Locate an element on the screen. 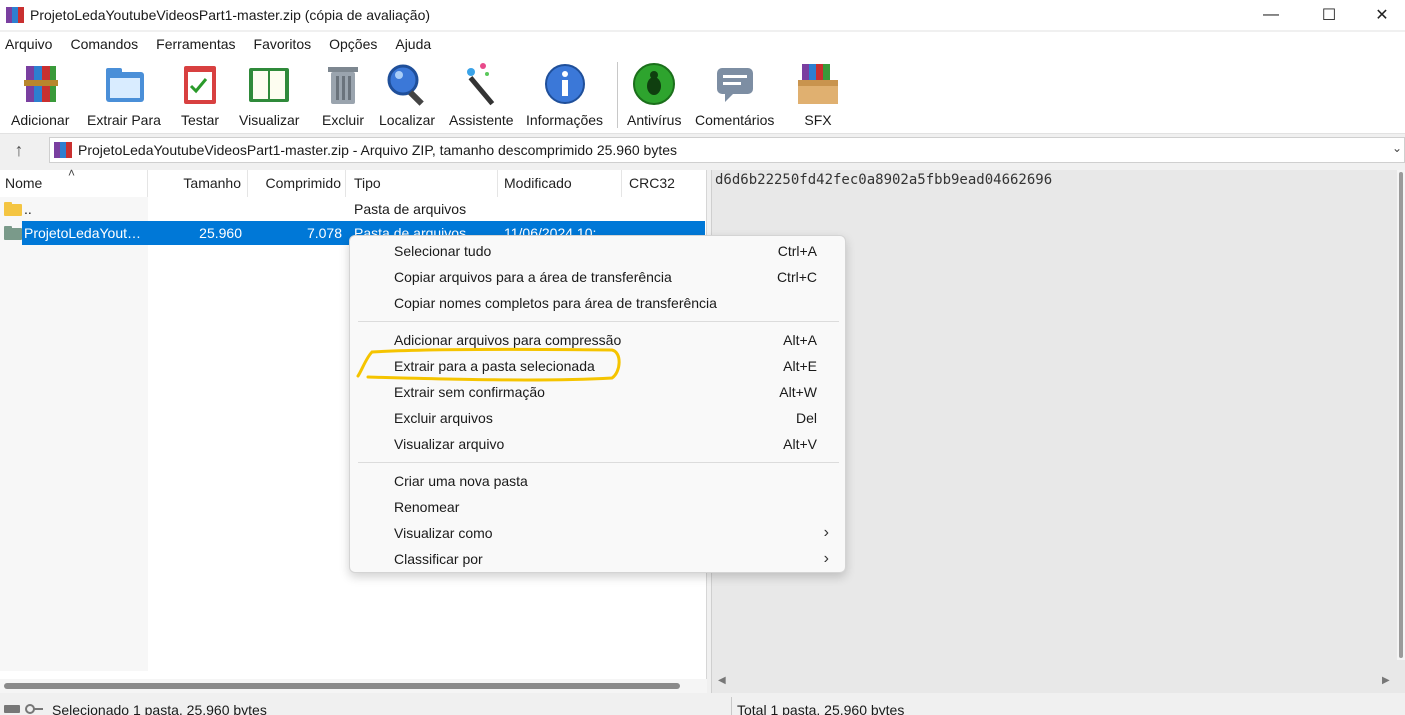  toolbar-localizar-button: Localizar is located at coordinates (407, 96).